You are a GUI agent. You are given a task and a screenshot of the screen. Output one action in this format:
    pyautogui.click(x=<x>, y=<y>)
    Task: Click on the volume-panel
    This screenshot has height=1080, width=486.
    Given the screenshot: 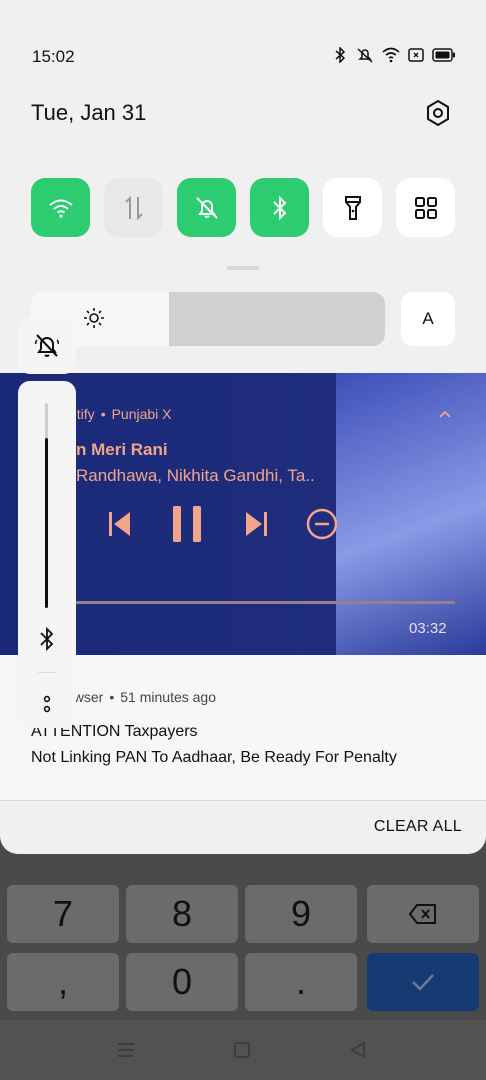 What is the action you would take?
    pyautogui.click(x=47, y=554)
    